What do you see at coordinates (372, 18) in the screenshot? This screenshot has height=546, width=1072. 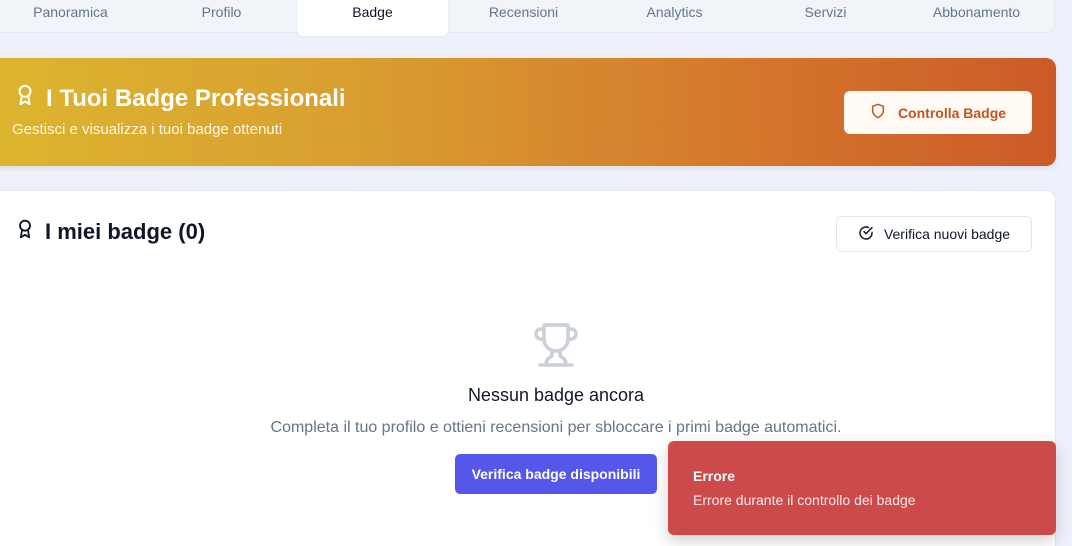 I see `tab-badge: Badge` at bounding box center [372, 18].